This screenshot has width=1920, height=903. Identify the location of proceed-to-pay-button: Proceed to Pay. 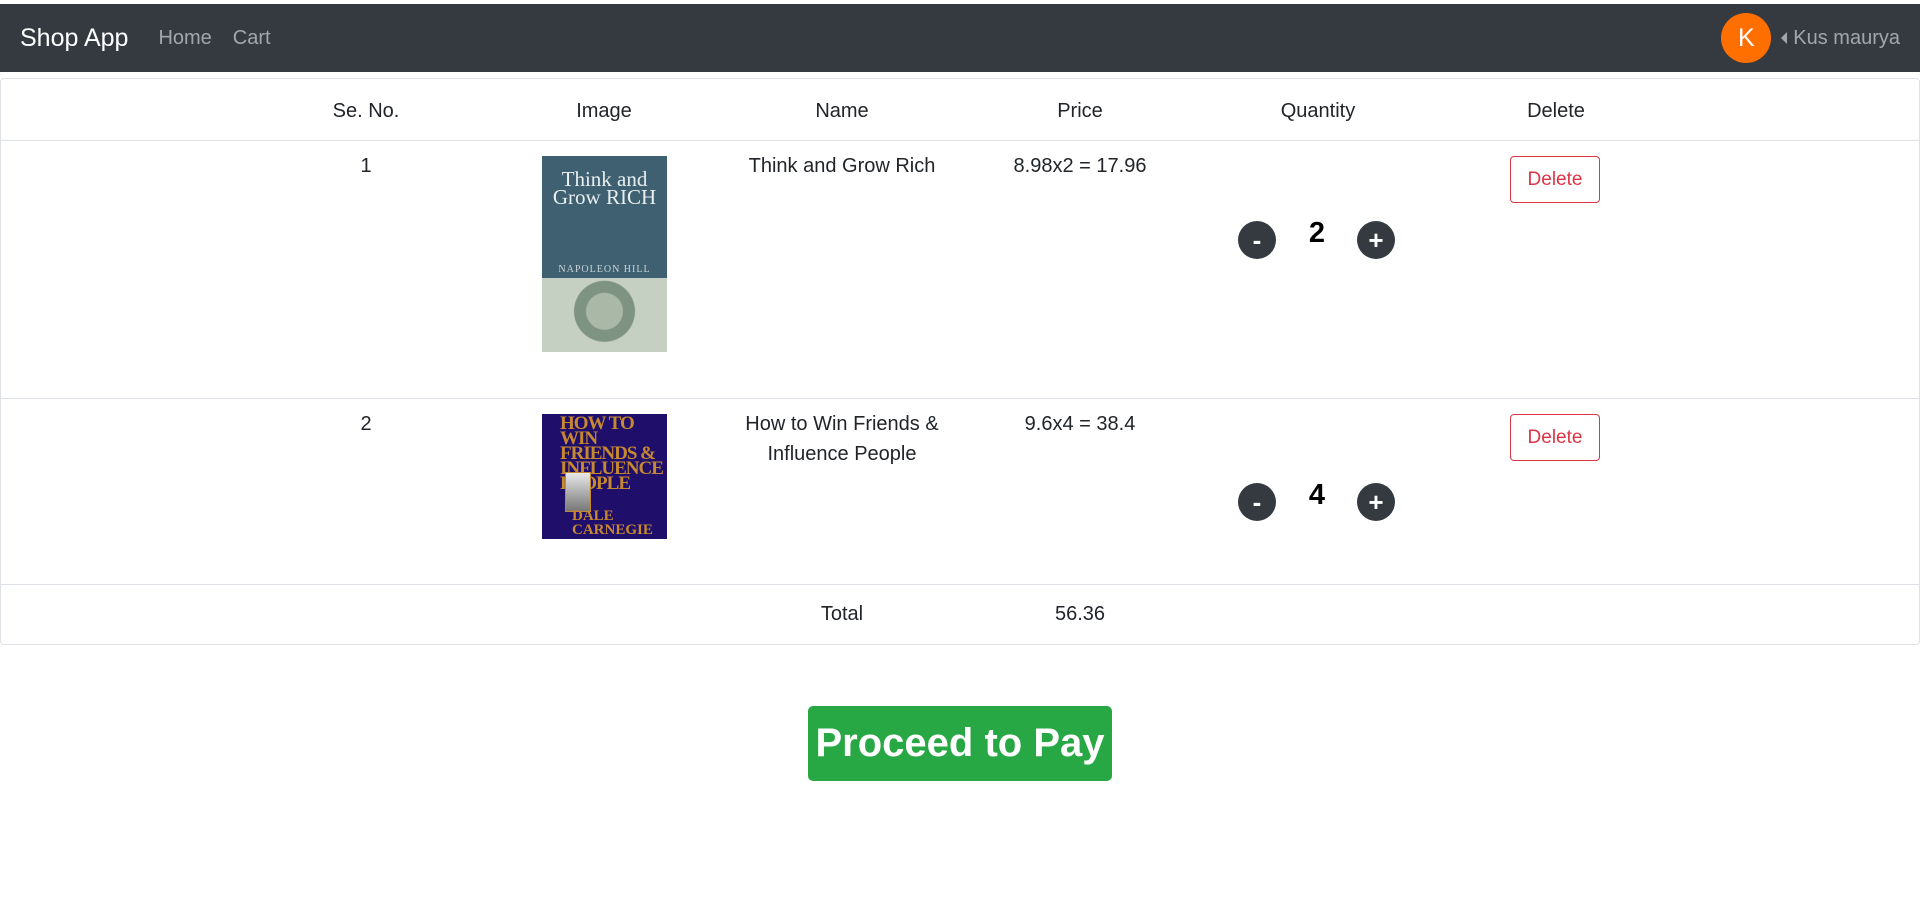
(960, 743).